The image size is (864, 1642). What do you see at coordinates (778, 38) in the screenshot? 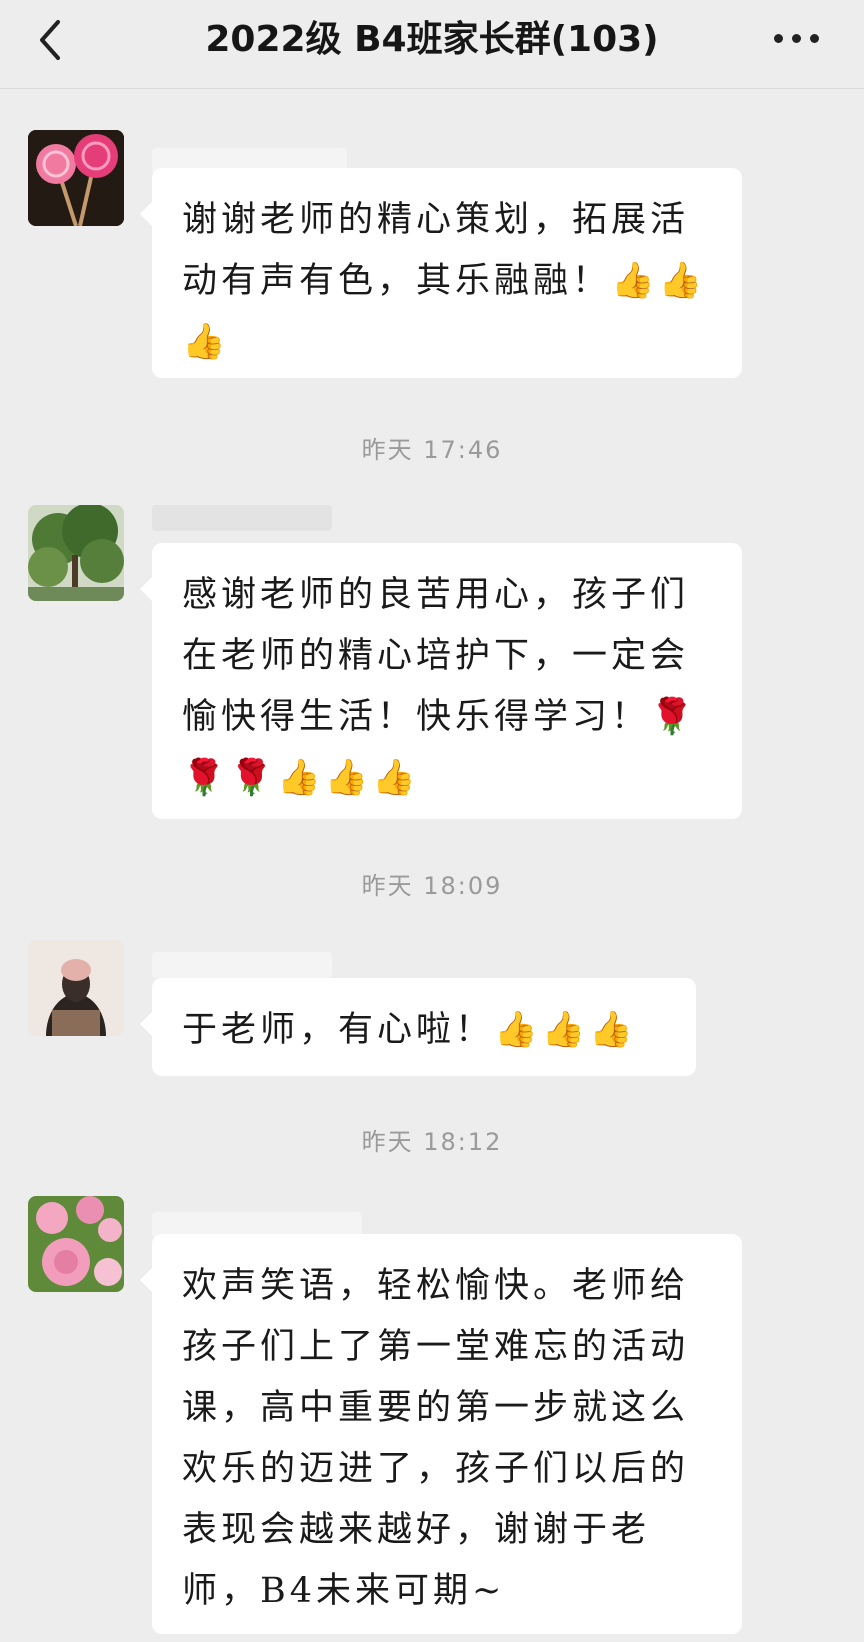
I see `more-dots-icon` at bounding box center [778, 38].